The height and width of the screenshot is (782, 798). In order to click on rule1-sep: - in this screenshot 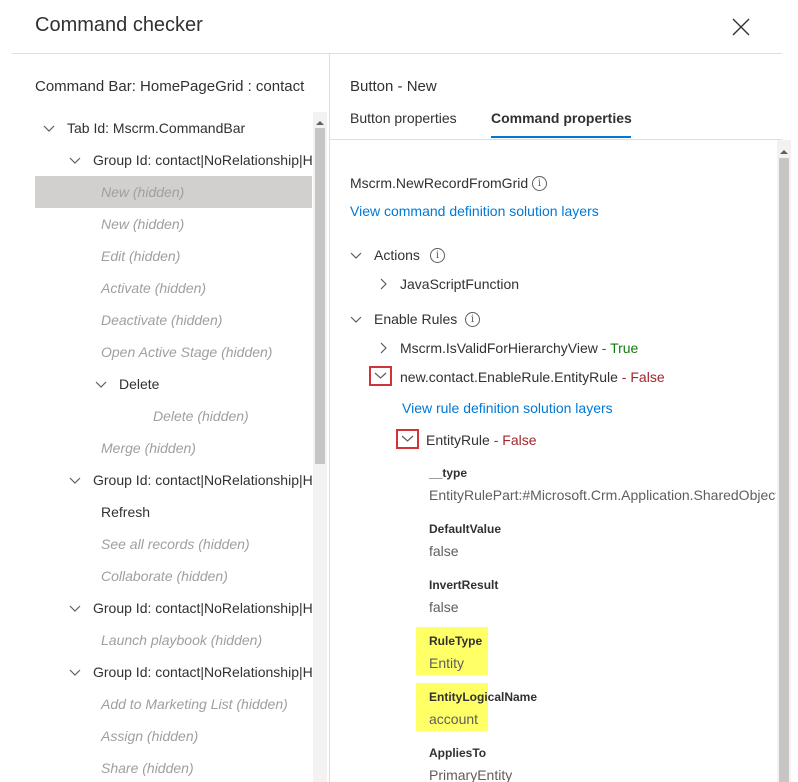, I will do `click(604, 348)`.